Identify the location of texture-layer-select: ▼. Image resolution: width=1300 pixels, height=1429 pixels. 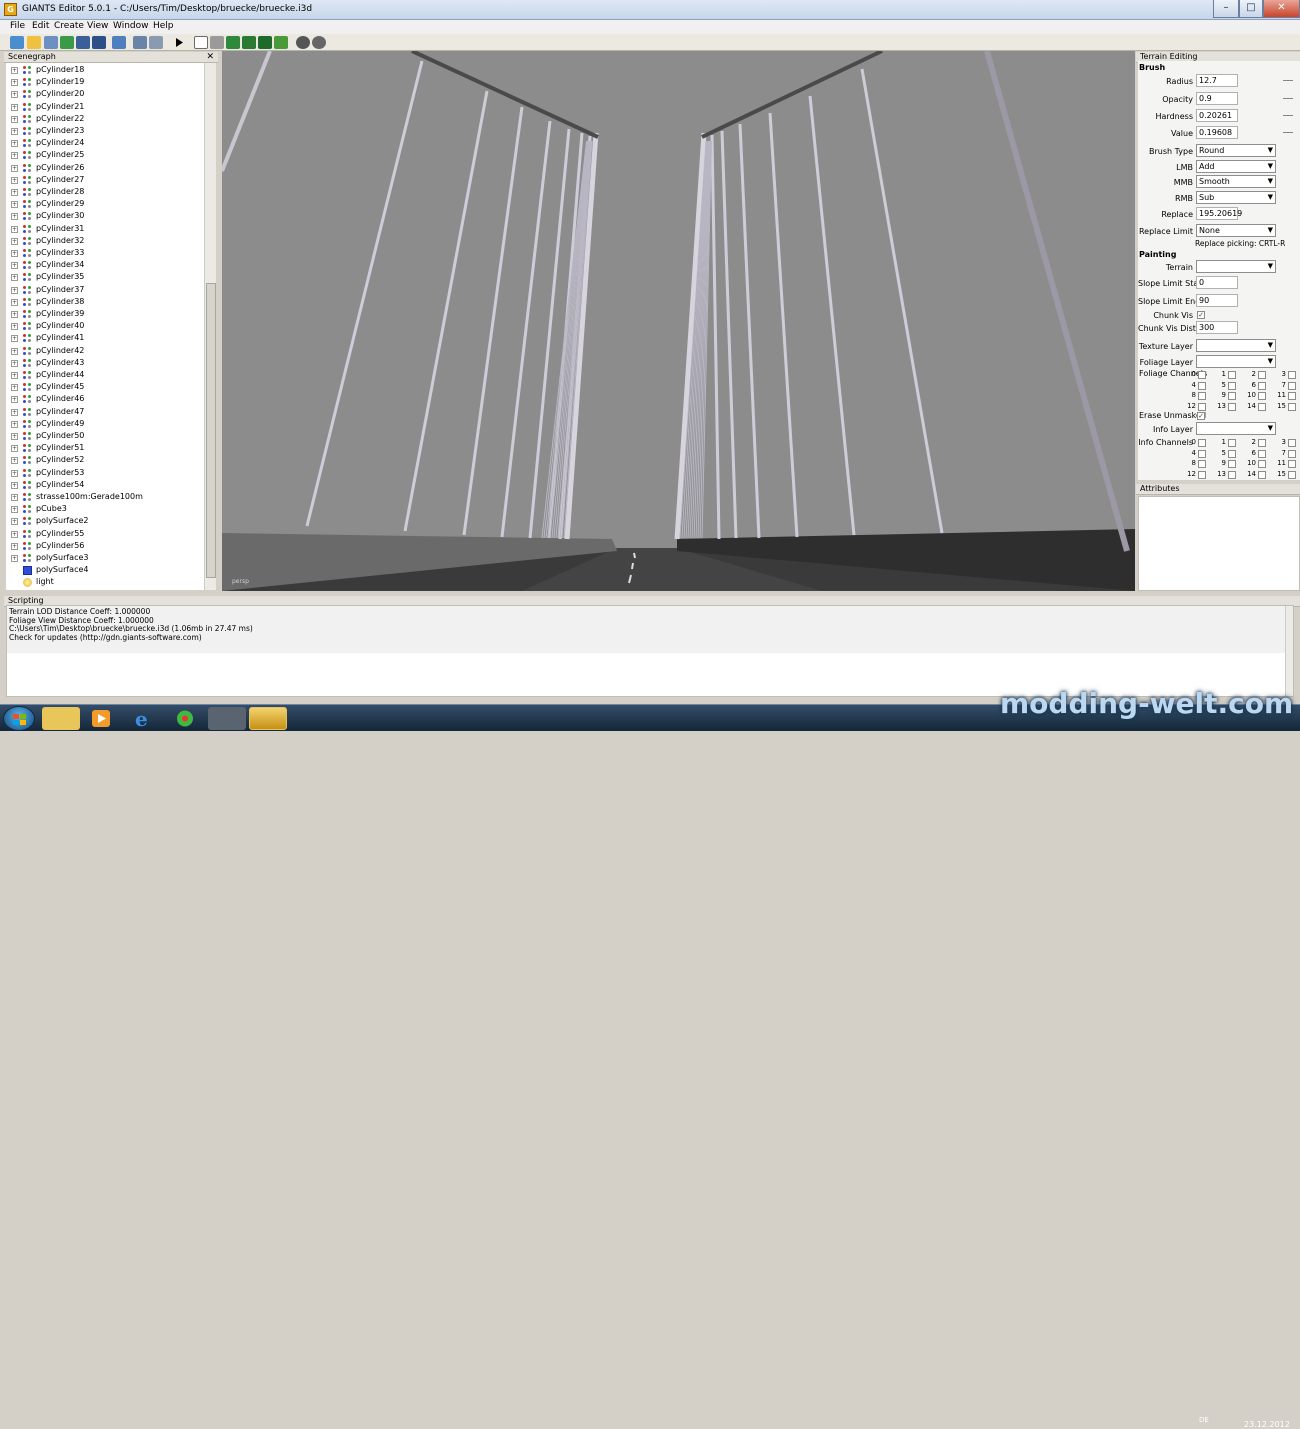
(1236, 345).